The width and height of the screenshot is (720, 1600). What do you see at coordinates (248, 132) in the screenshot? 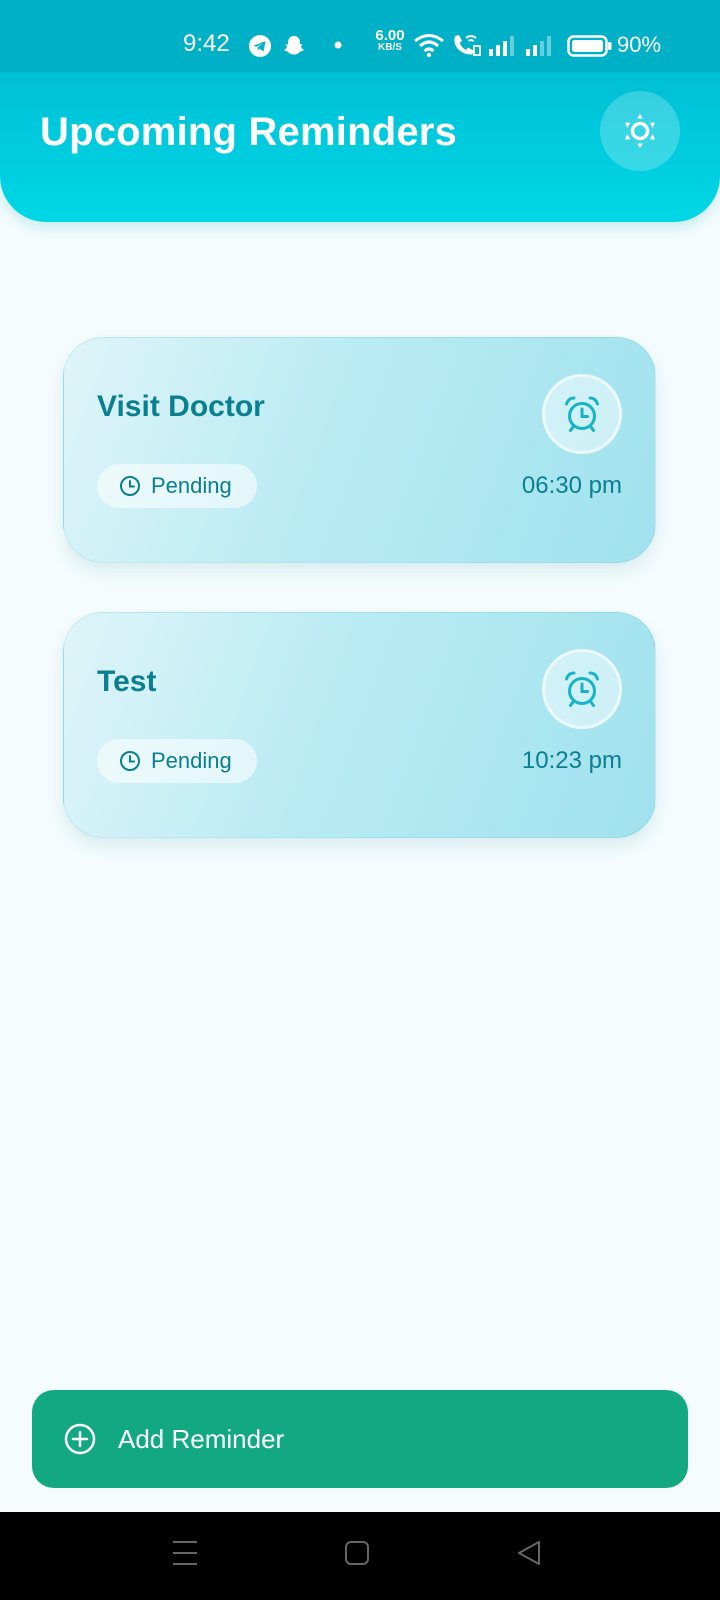
I see `page-title: Upcoming Reminders` at bounding box center [248, 132].